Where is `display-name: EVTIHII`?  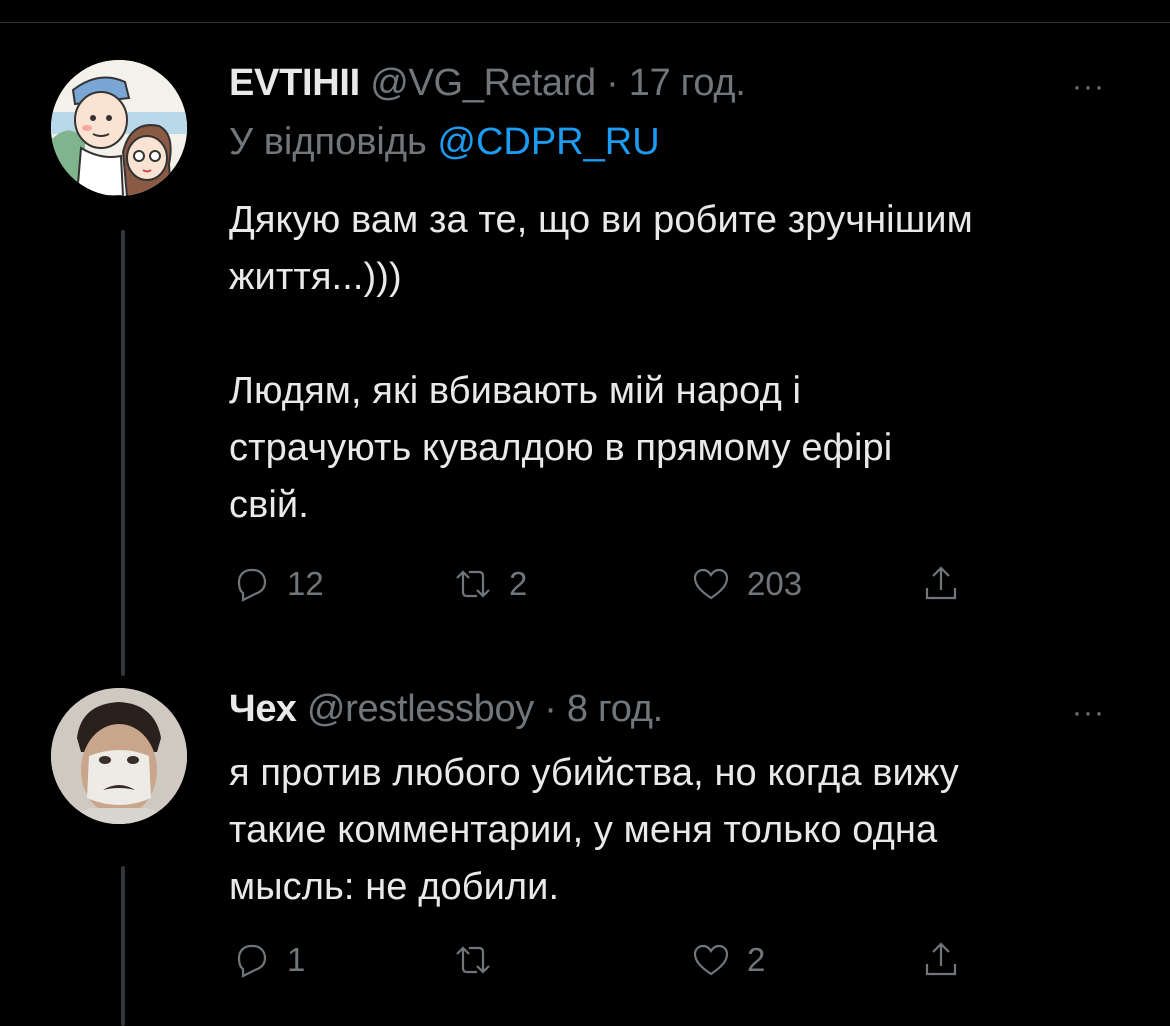 display-name: EVTIHII is located at coordinates (294, 83).